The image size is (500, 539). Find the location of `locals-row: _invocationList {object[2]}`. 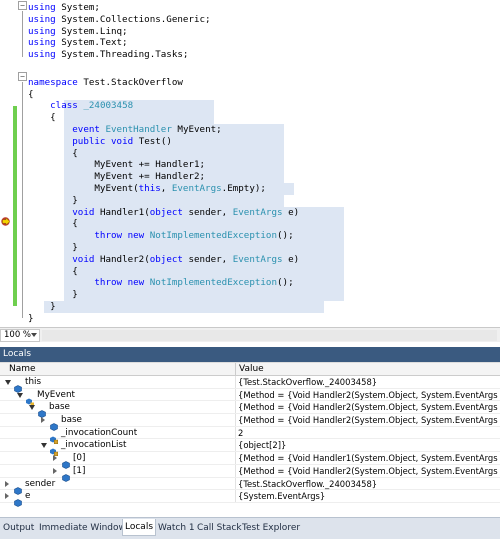

locals-row: _invocationList {object[2]} is located at coordinates (250, 448).